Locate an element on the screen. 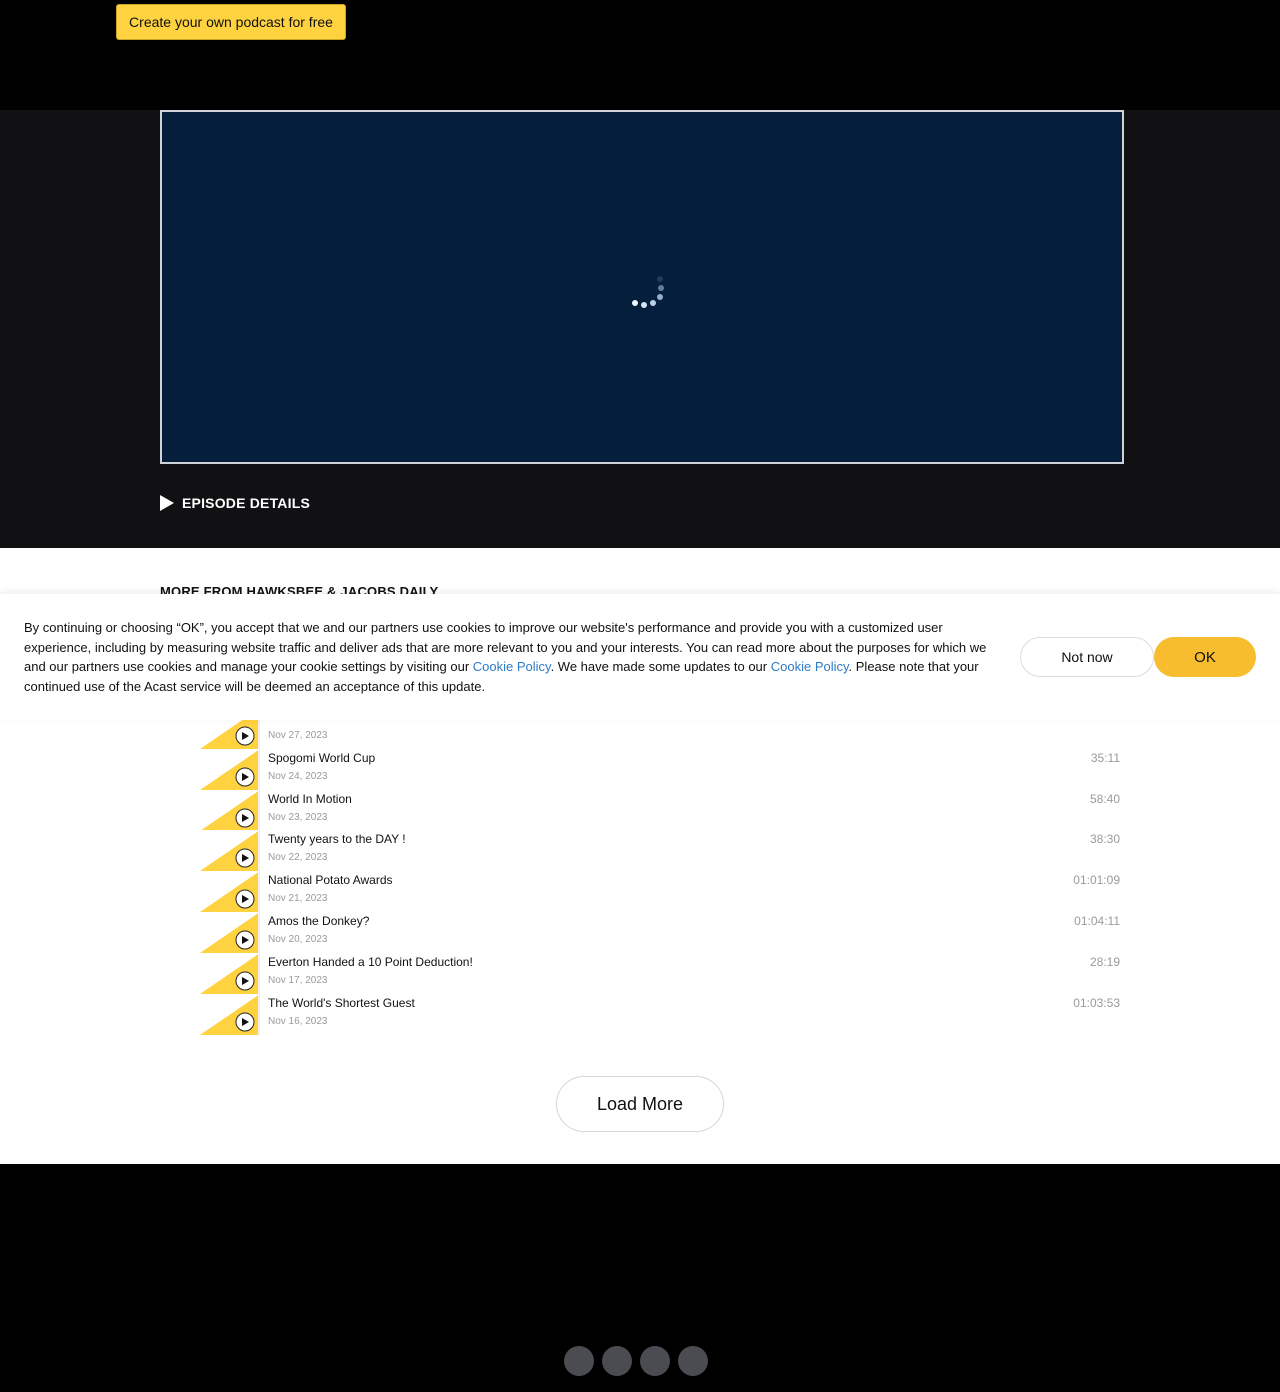  episode-title: The World's Shortest Guest is located at coordinates (341, 1003).